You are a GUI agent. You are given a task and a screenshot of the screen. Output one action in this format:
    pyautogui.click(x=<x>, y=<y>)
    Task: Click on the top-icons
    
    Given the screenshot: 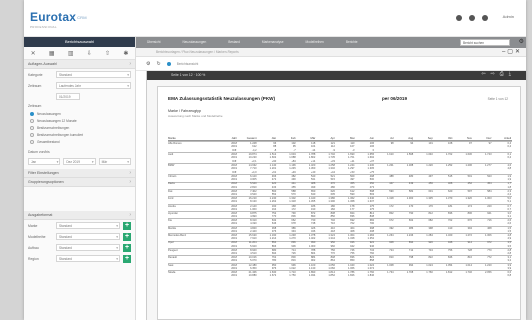 What is the action you would take?
    pyautogui.click(x=472, y=18)
    